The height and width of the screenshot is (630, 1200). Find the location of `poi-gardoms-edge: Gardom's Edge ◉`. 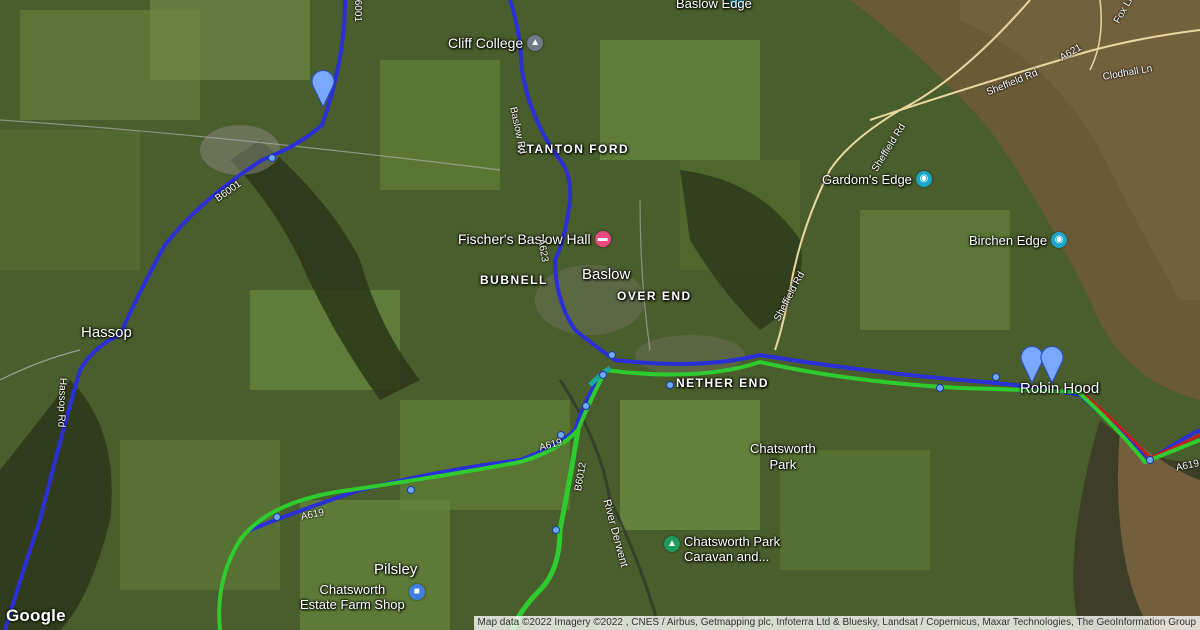

poi-gardoms-edge: Gardom's Edge ◉ is located at coordinates (877, 179).